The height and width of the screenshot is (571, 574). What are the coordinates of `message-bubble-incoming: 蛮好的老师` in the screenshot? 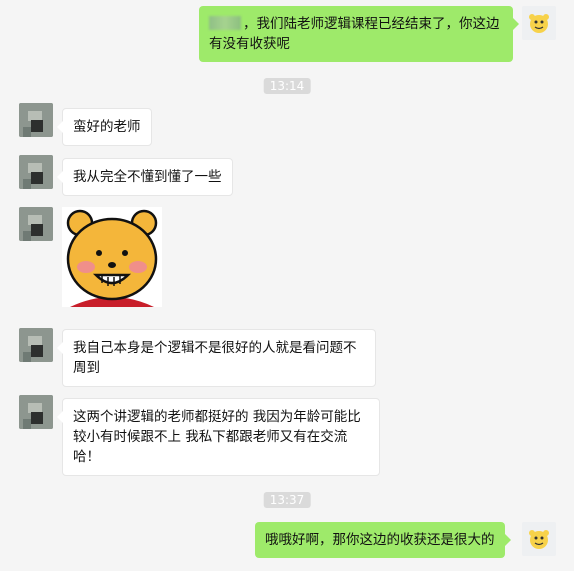 It's located at (104, 127).